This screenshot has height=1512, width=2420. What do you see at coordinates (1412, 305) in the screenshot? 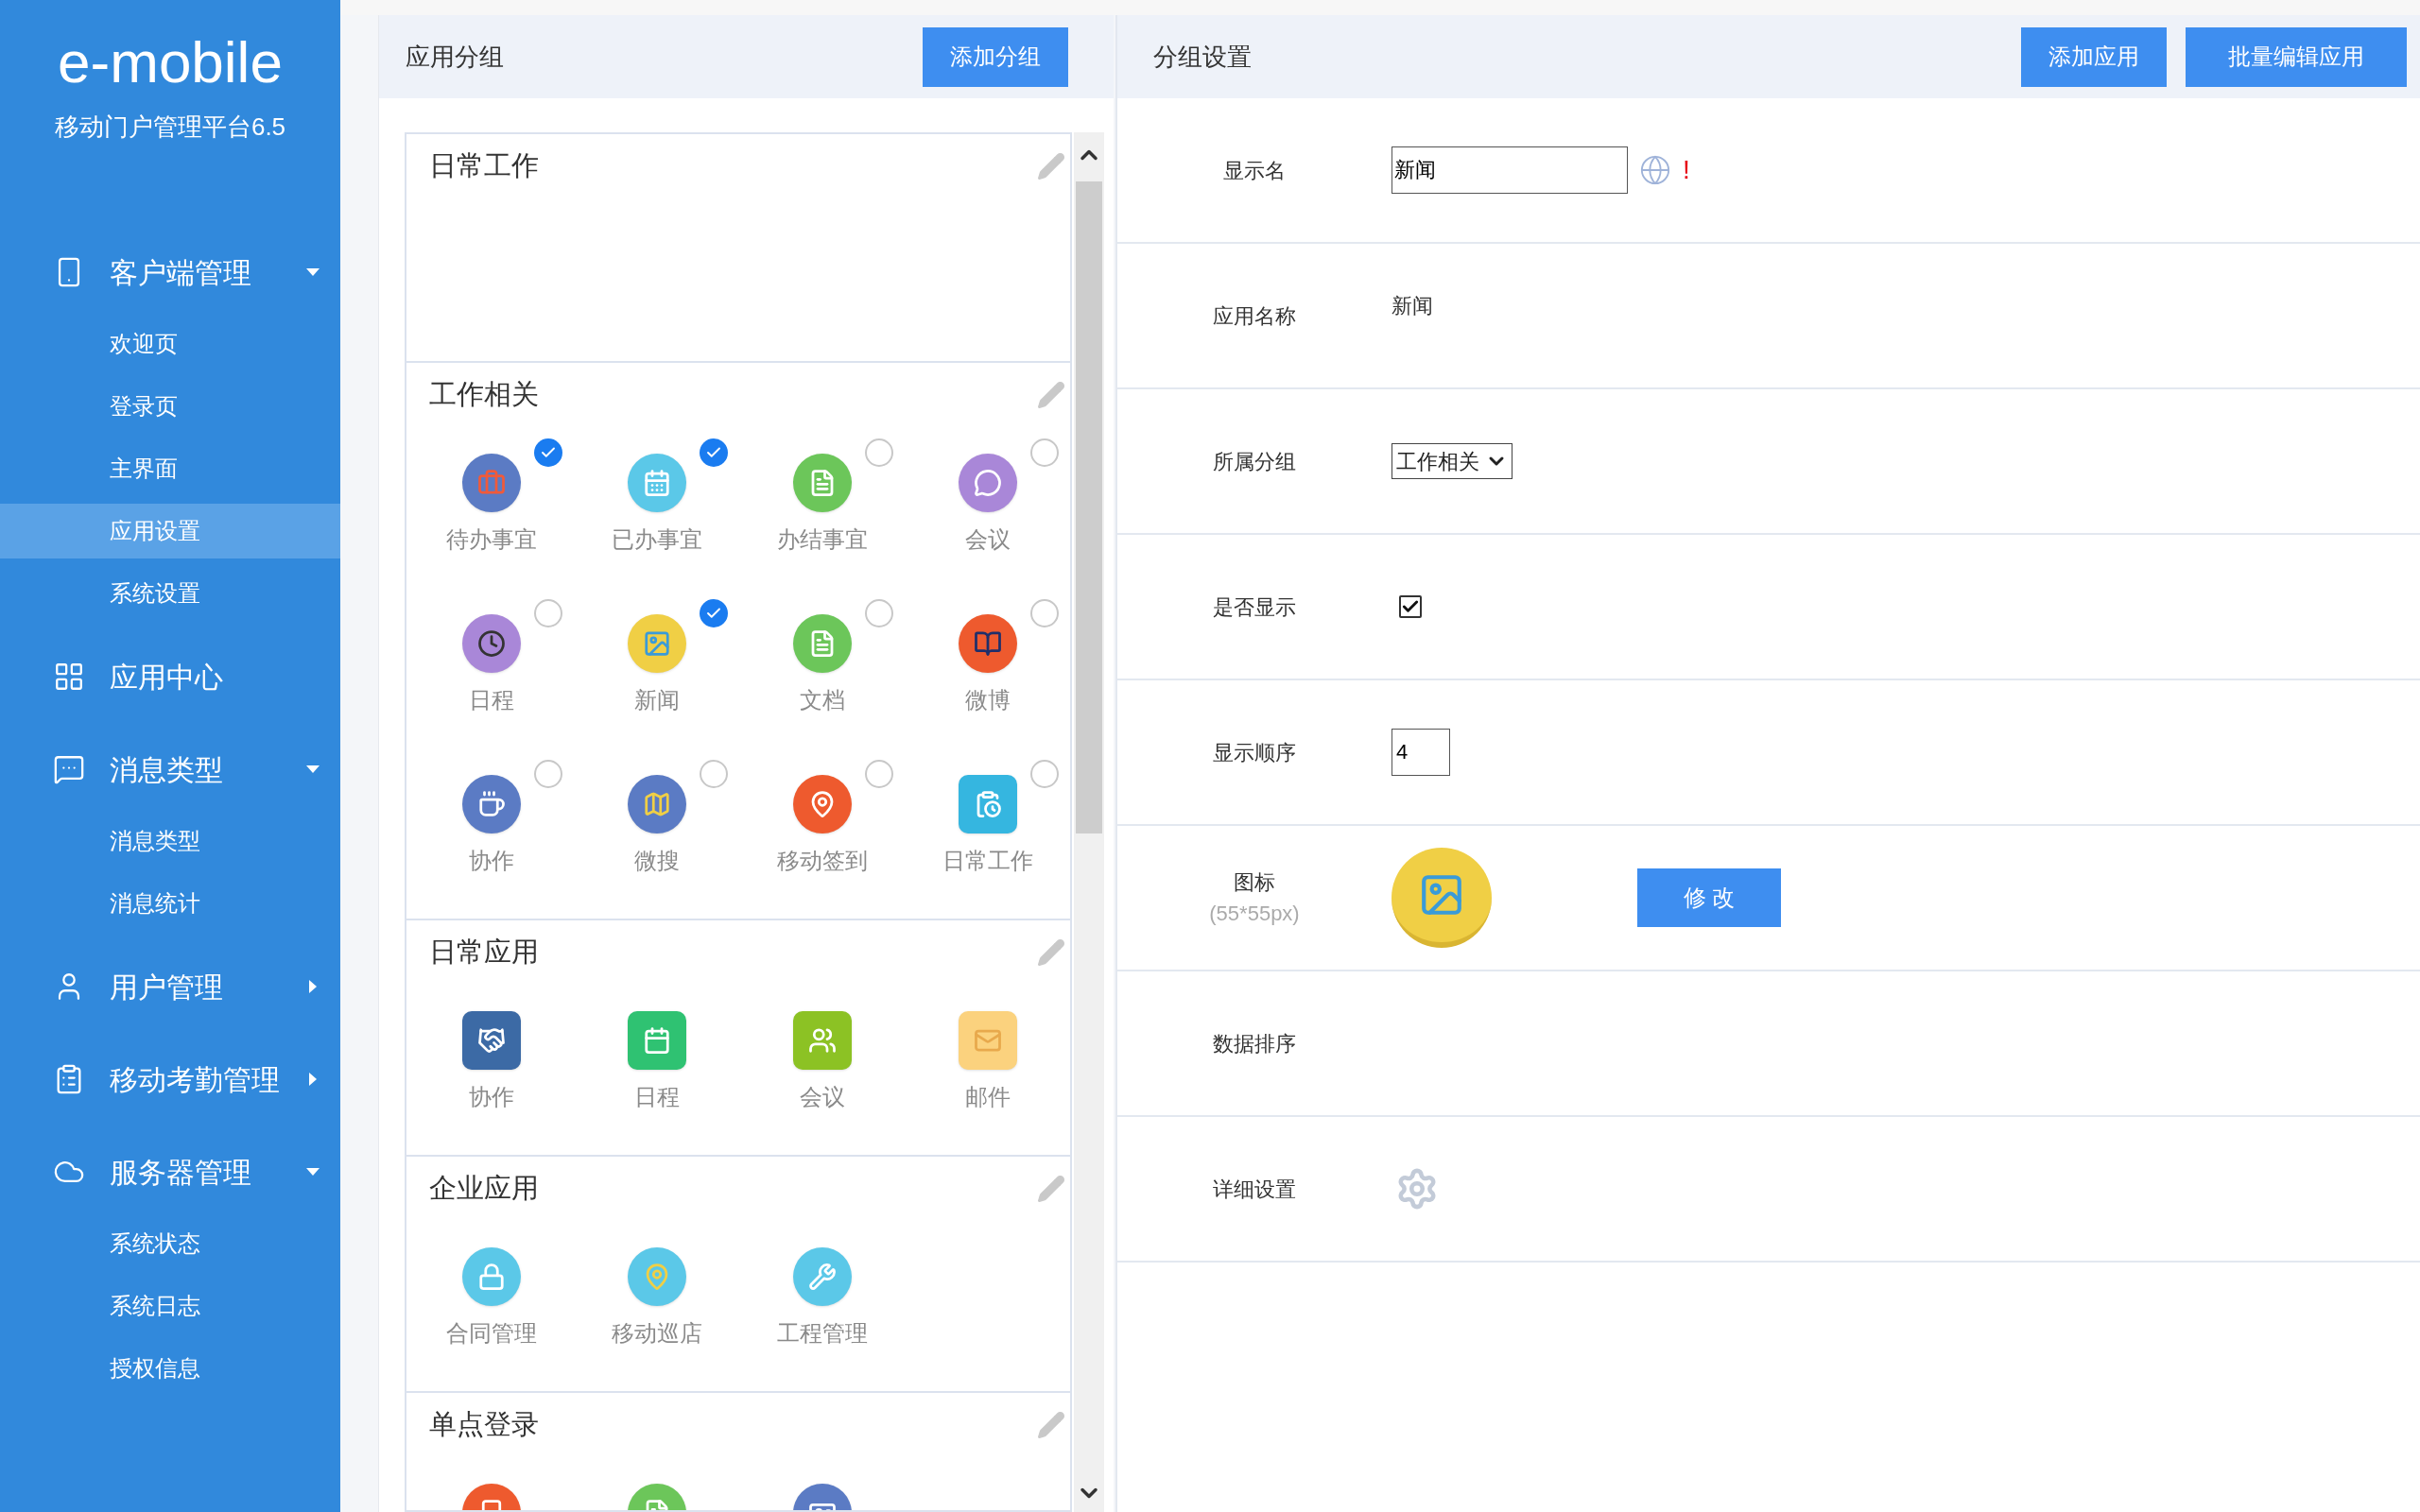
I see `app-name-value: 新闻` at bounding box center [1412, 305].